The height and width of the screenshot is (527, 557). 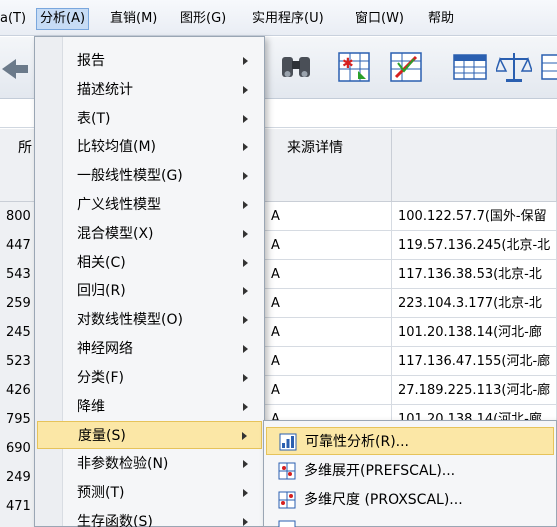 What do you see at coordinates (130, 320) in the screenshot?
I see `menu-item-label: 对数线性模型(O)` at bounding box center [130, 320].